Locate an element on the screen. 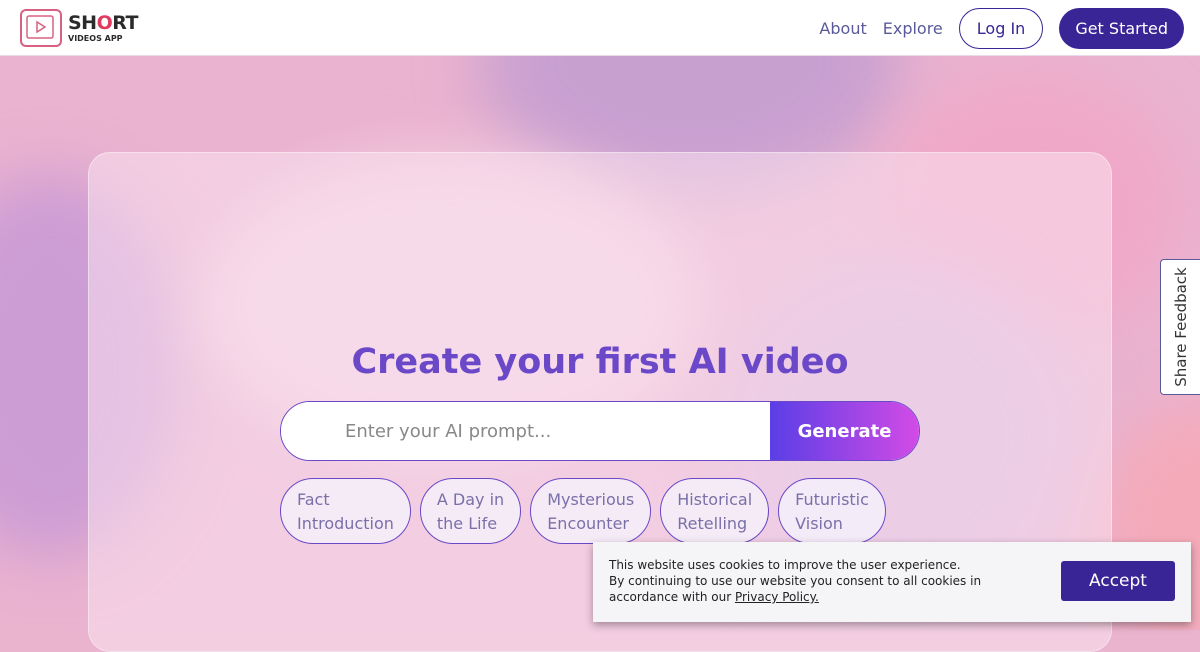 The height and width of the screenshot is (652, 1200). login-button: Log In is located at coordinates (1001, 28).